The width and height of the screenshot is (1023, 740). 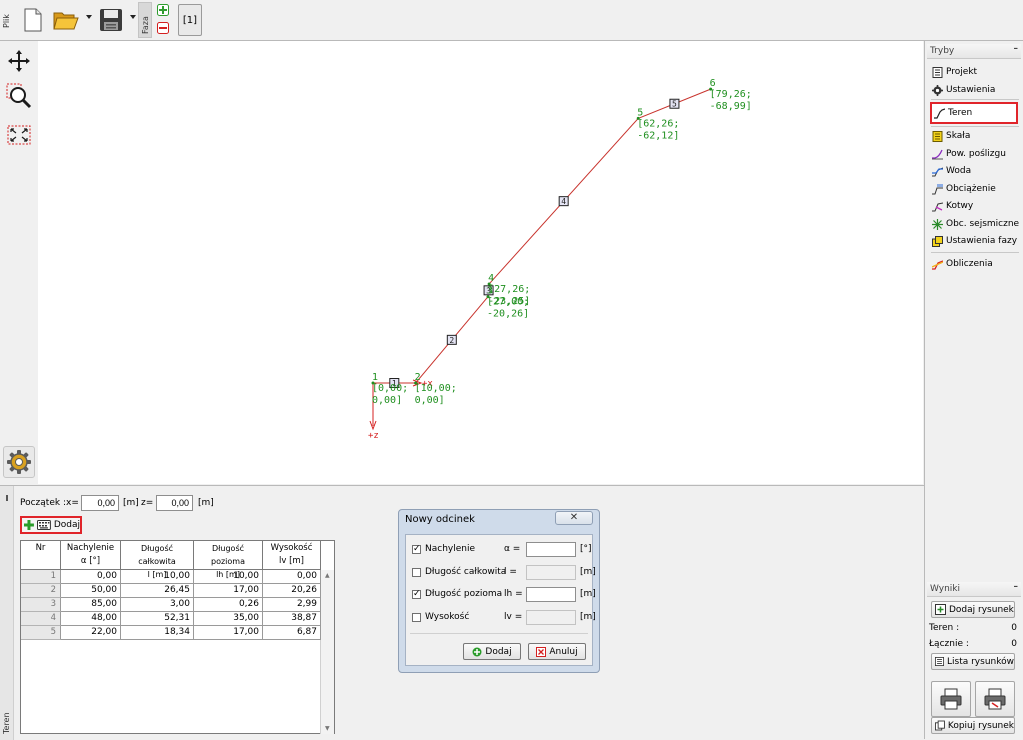 I want to click on table-cell-slope: 50,00, so click(x=91, y=591).